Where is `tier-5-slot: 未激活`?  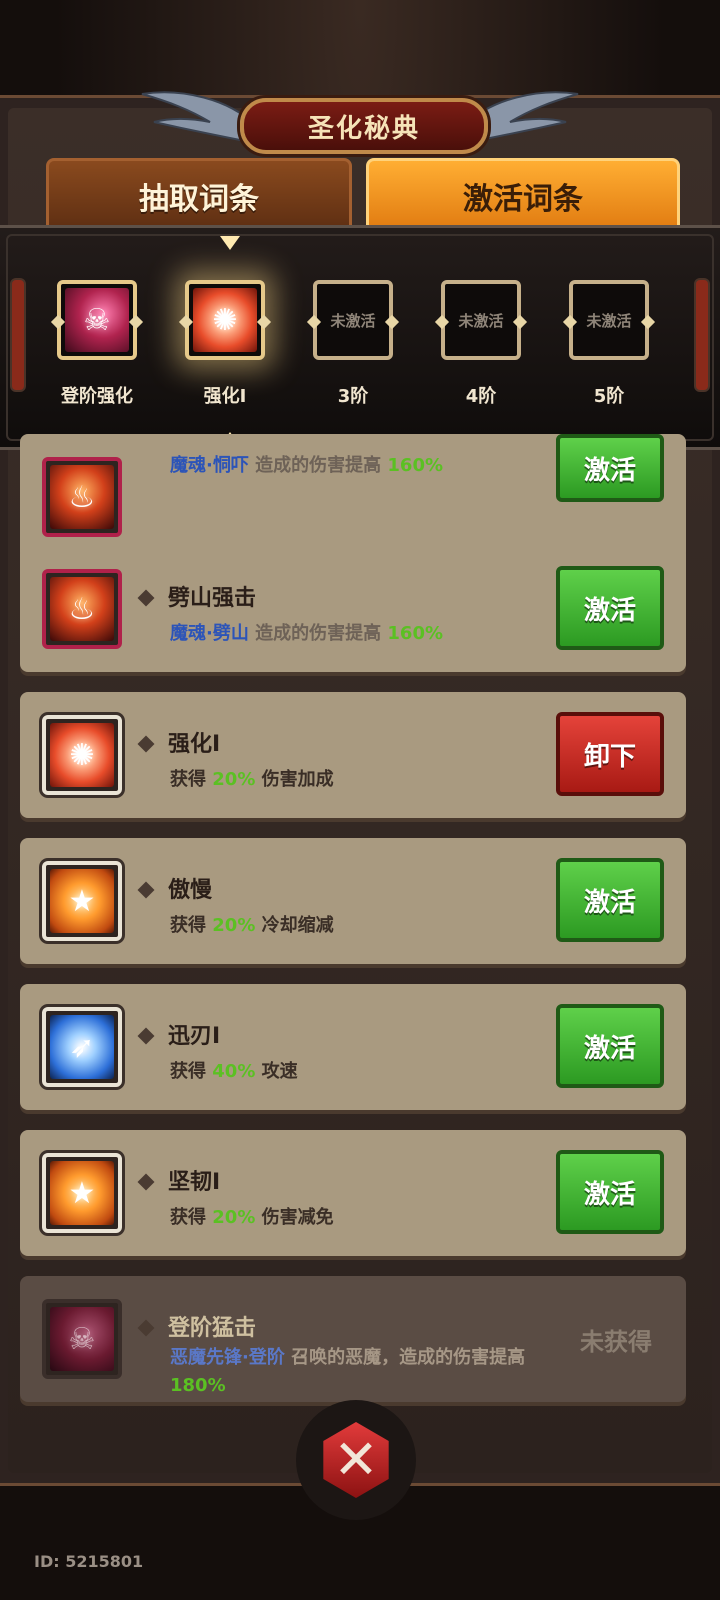
tier-5-slot: 未激活 is located at coordinates (609, 320).